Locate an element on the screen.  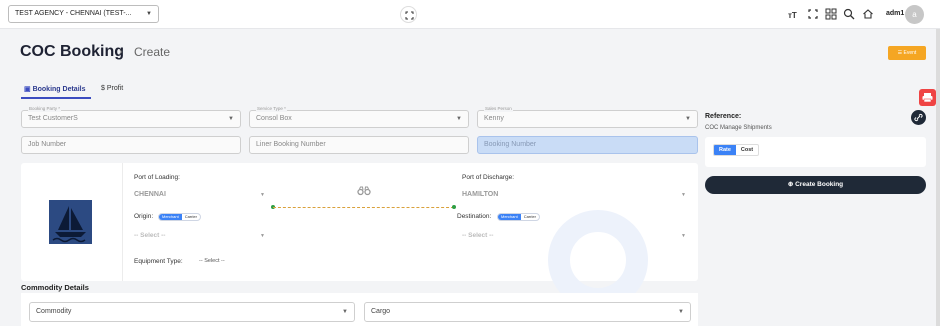
reference-subtitle: COC Manage Shipments is located at coordinates (738, 128).